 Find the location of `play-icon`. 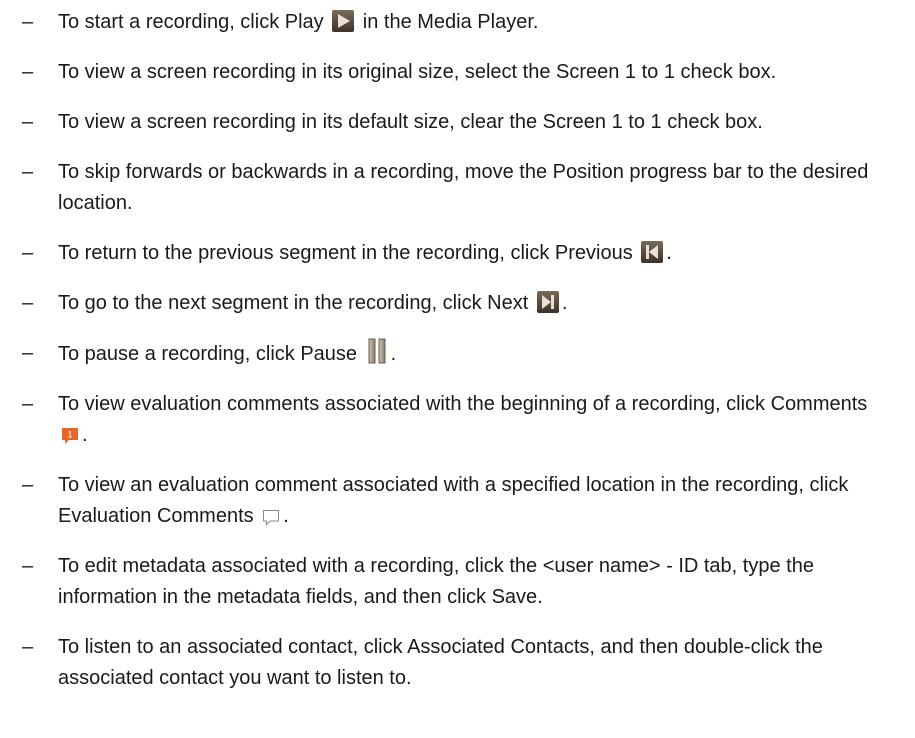

play-icon is located at coordinates (343, 21).